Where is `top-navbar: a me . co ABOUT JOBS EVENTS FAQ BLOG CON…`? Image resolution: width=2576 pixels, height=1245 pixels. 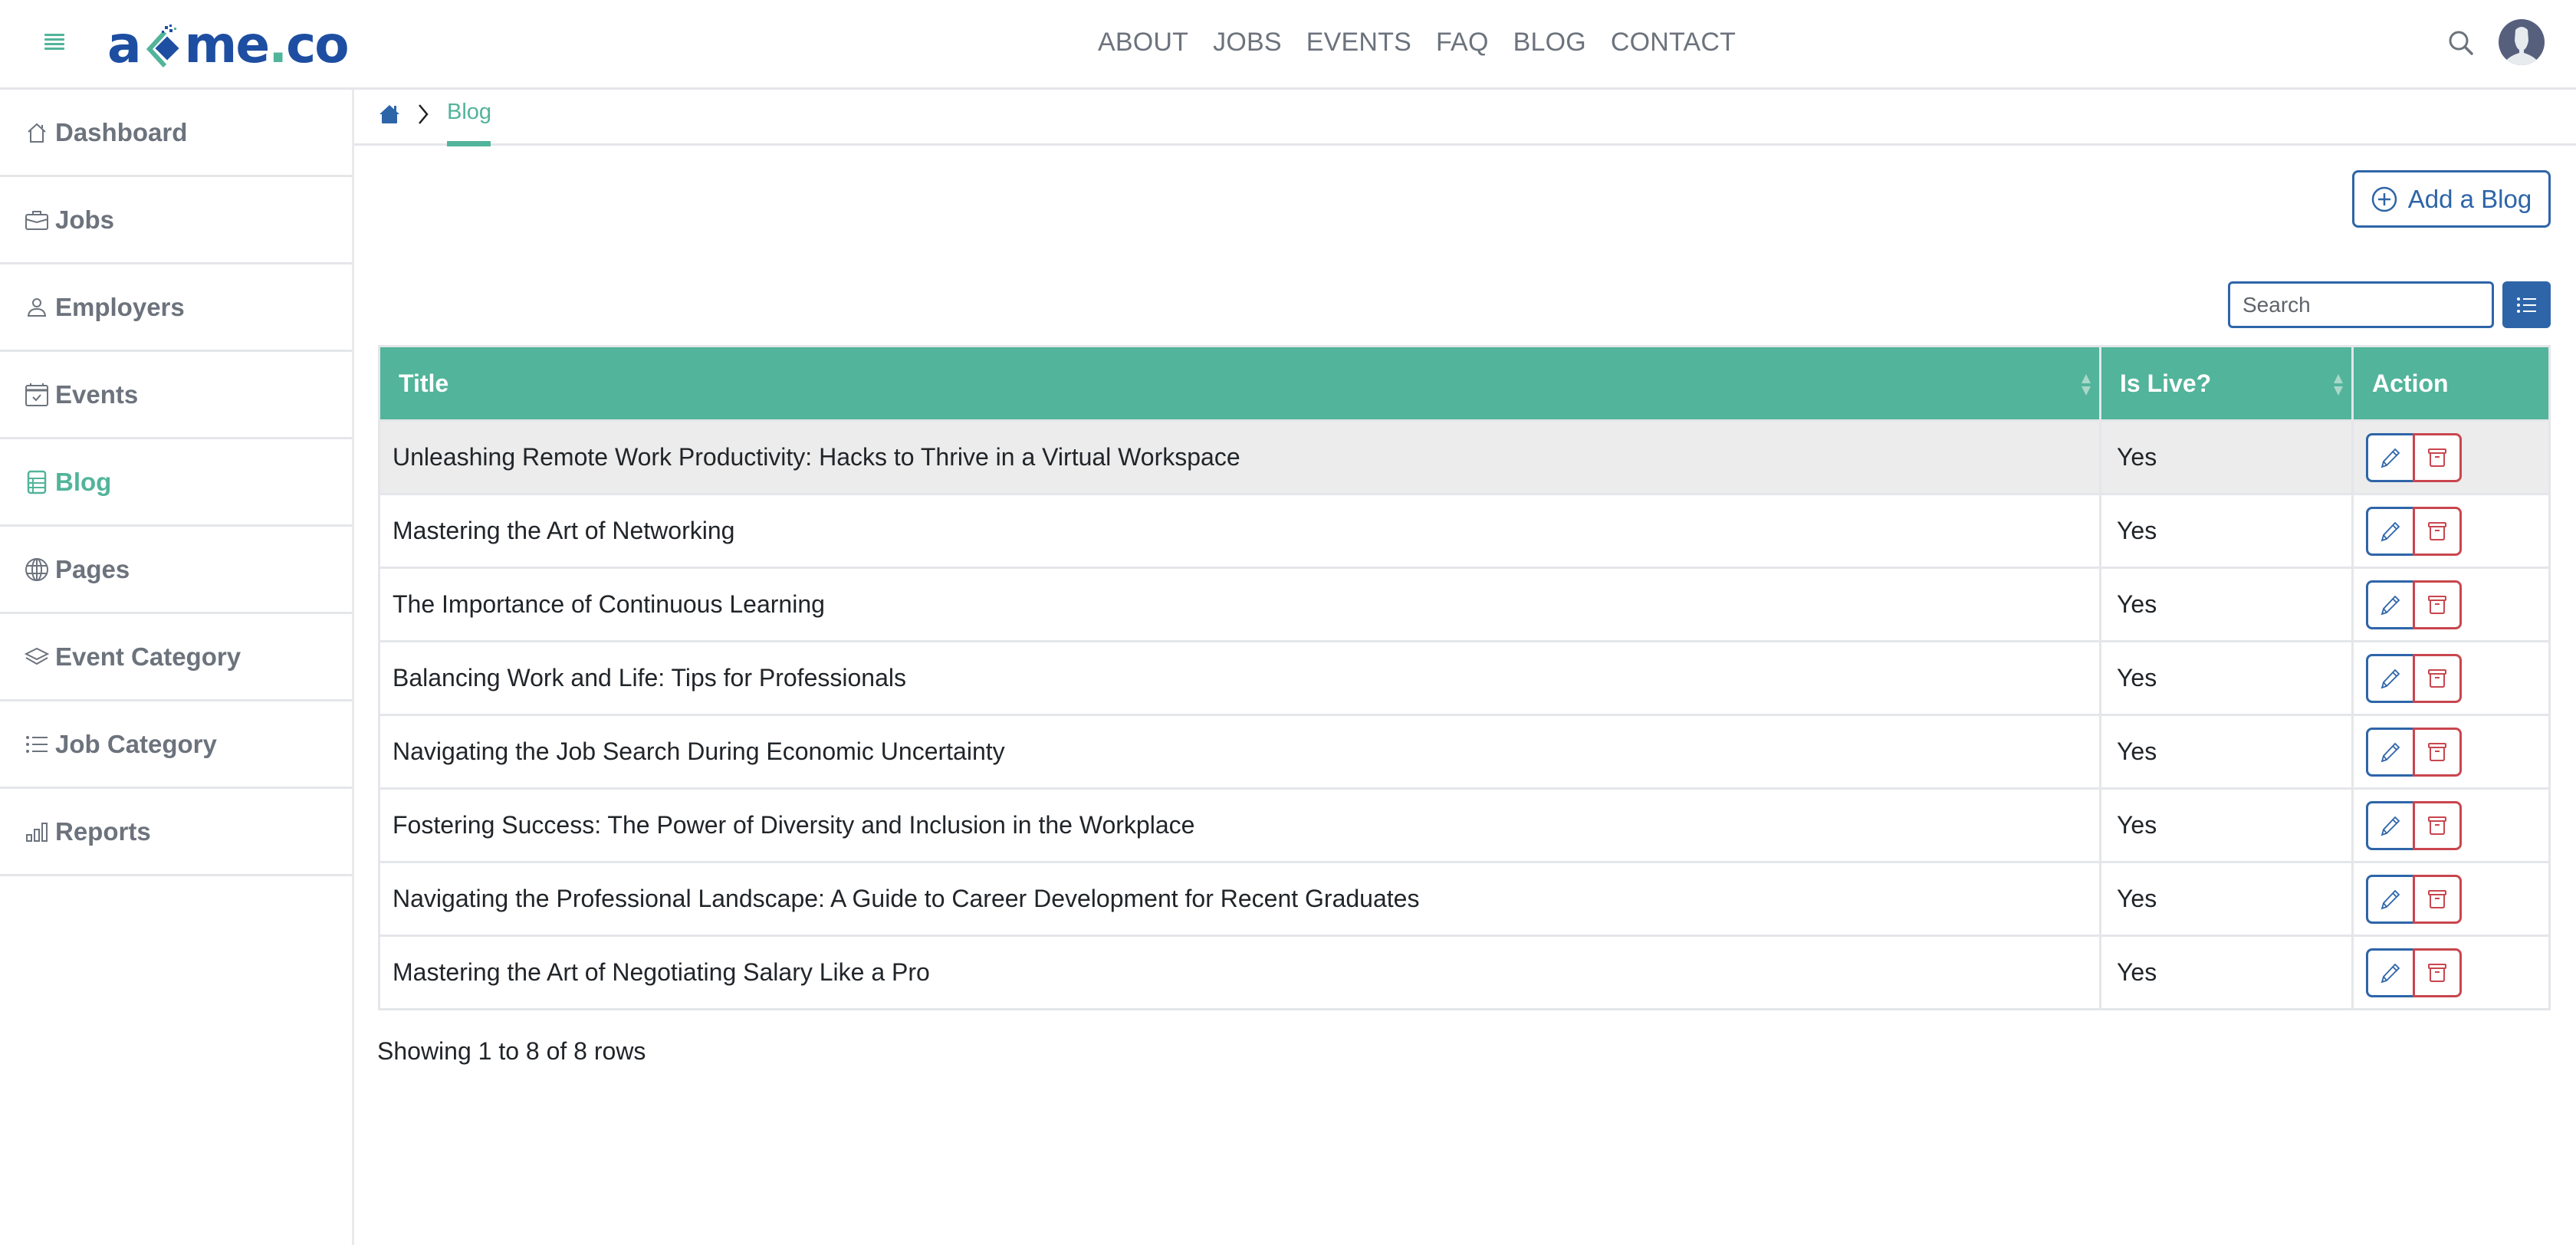 top-navbar: a me . co ABOUT JOBS EVENTS FAQ BLOG CON… is located at coordinates (1288, 45).